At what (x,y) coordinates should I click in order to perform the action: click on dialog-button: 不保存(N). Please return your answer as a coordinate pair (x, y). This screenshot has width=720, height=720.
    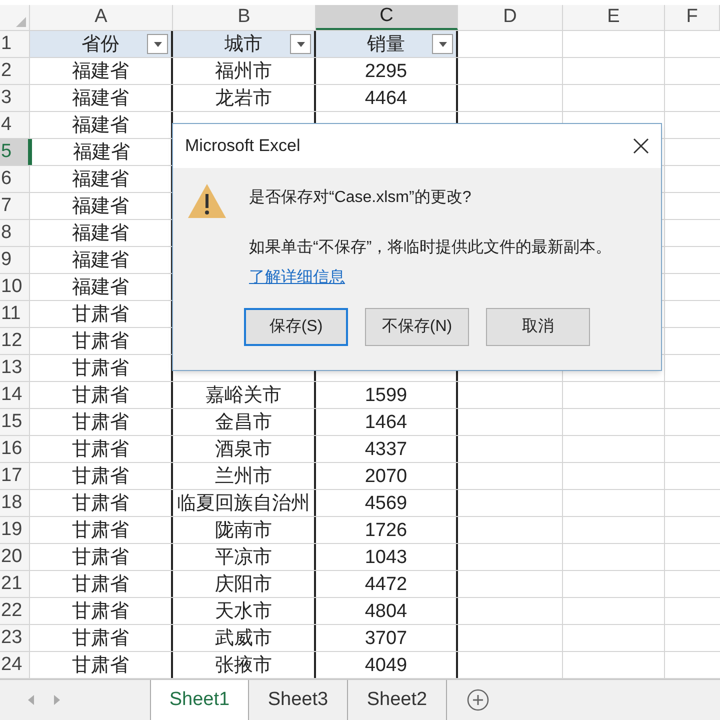
    Looking at the image, I should click on (417, 327).